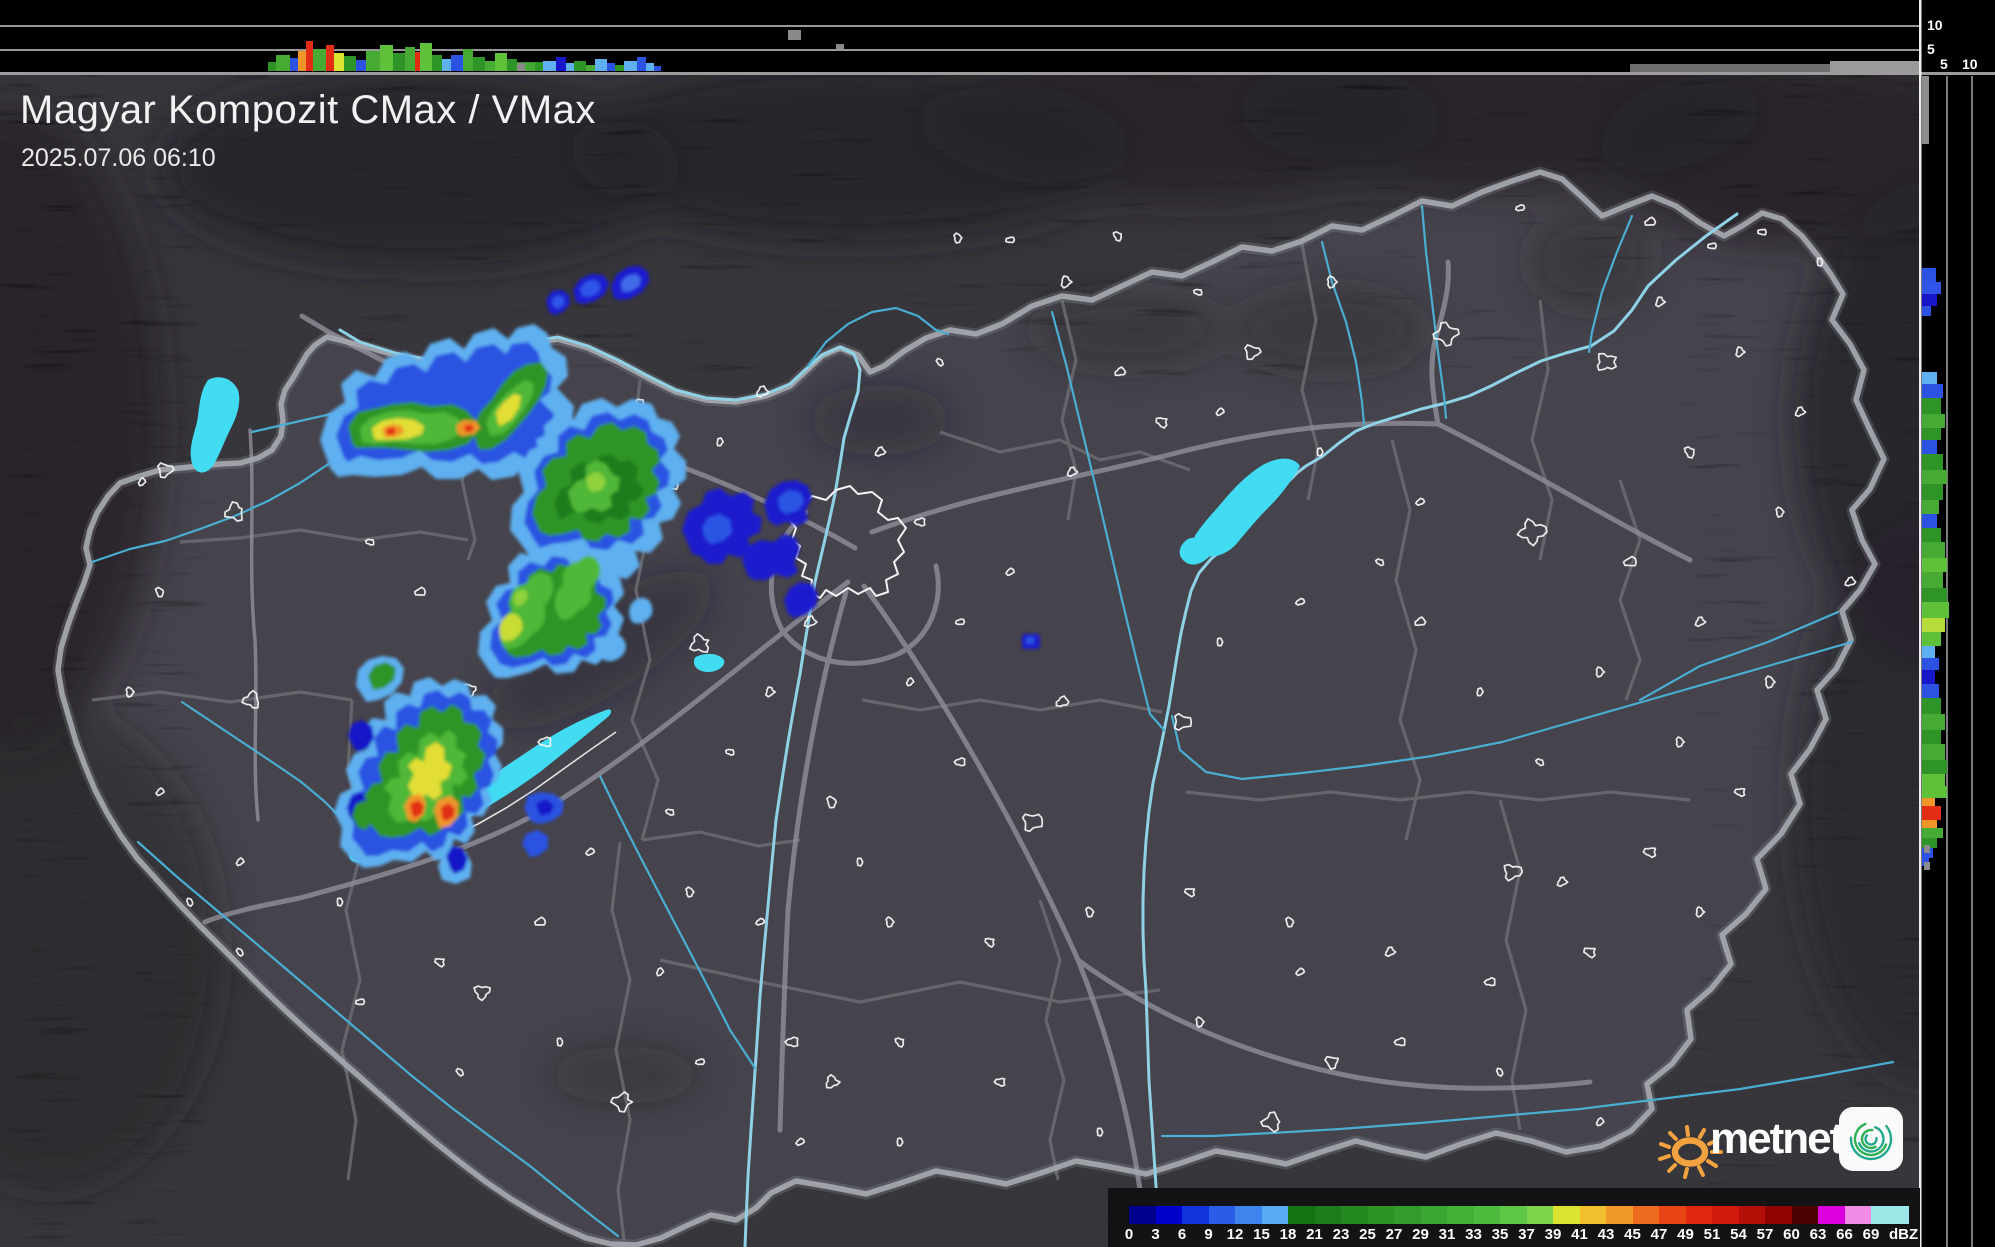 The width and height of the screenshot is (1995, 1247). I want to click on legend-tick-label: 33, so click(1473, 1234).